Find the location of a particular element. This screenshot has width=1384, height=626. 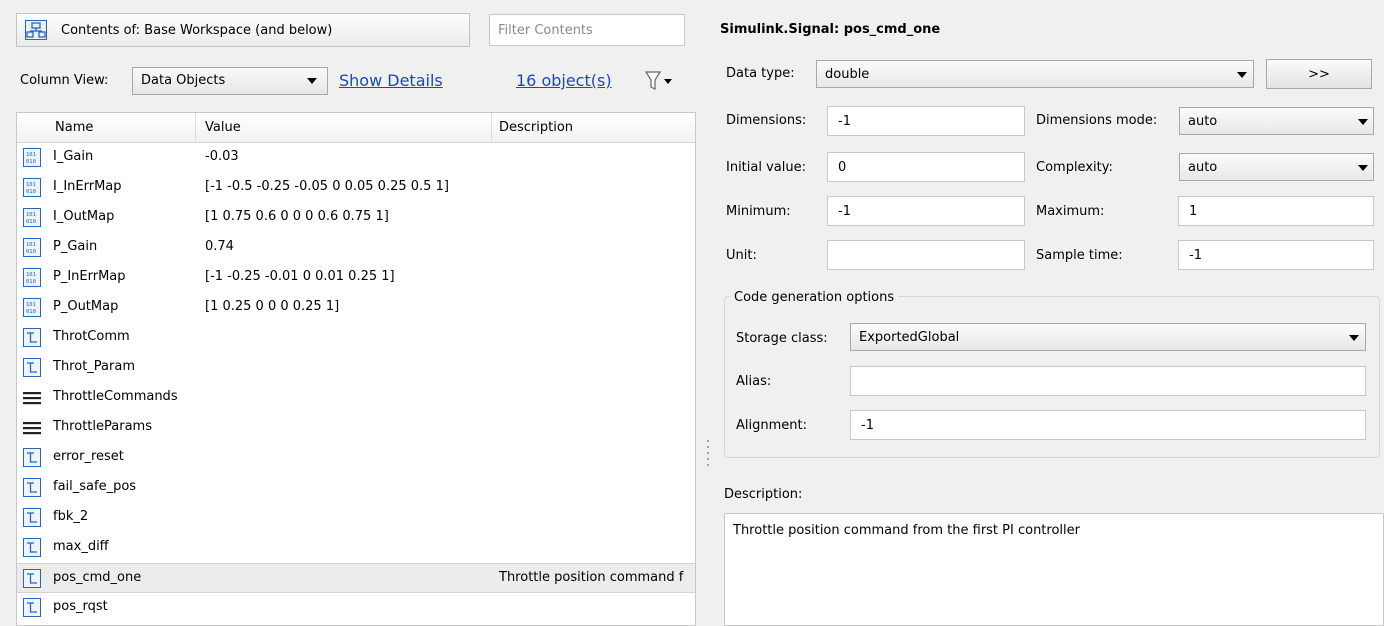

sample-time-value: -1 is located at coordinates (1195, 255).